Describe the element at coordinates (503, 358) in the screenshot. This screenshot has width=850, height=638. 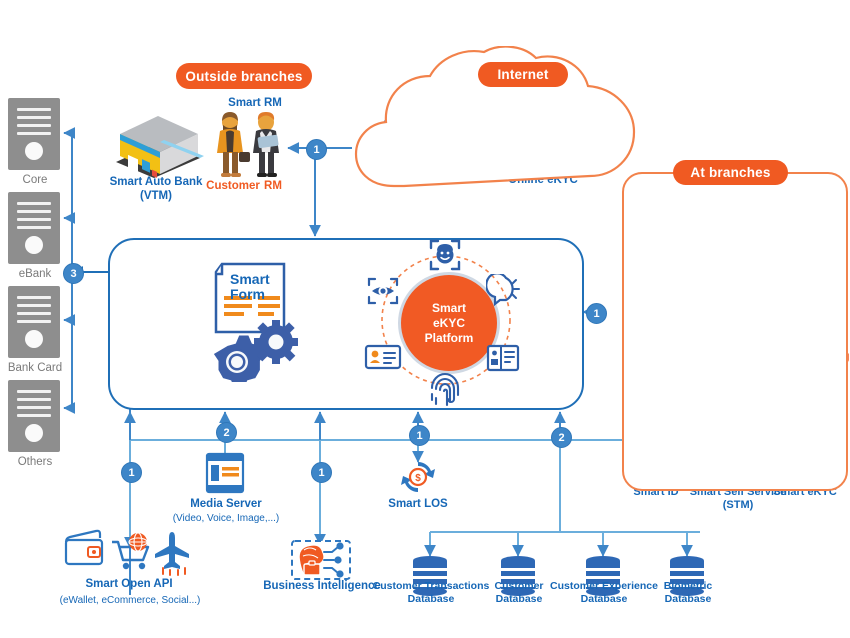
I see `document-ocr-icon` at that location.